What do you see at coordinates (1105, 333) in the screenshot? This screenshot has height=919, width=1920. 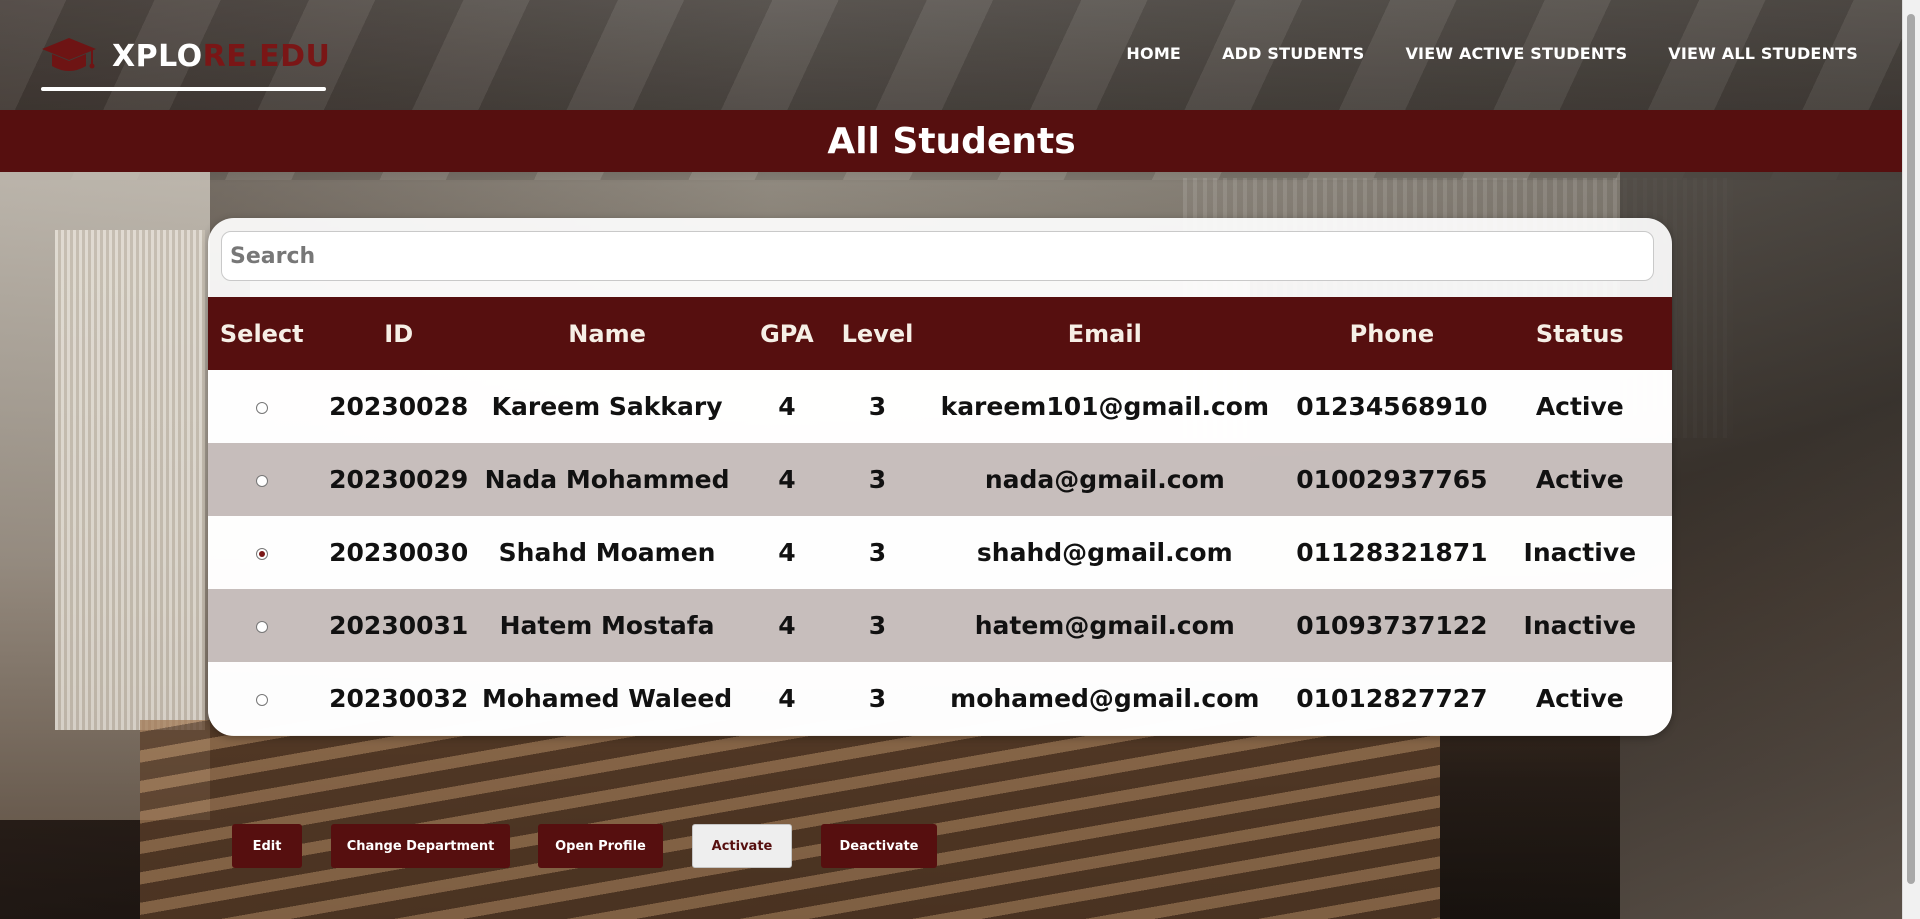 I see `column-header-email: Email` at bounding box center [1105, 333].